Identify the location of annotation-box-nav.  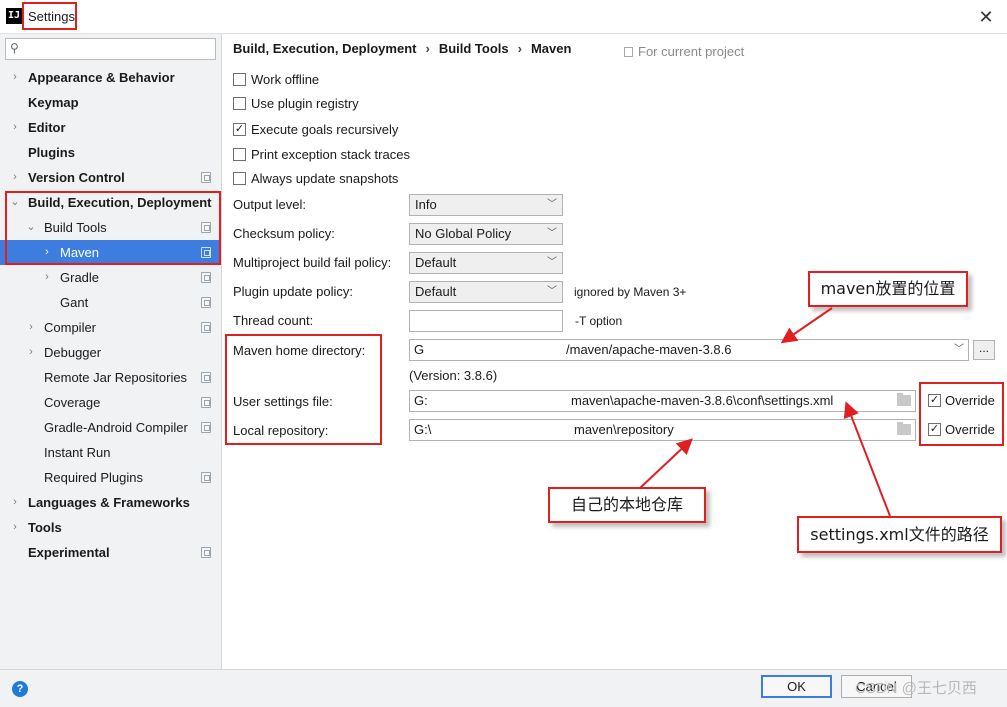
(113, 228).